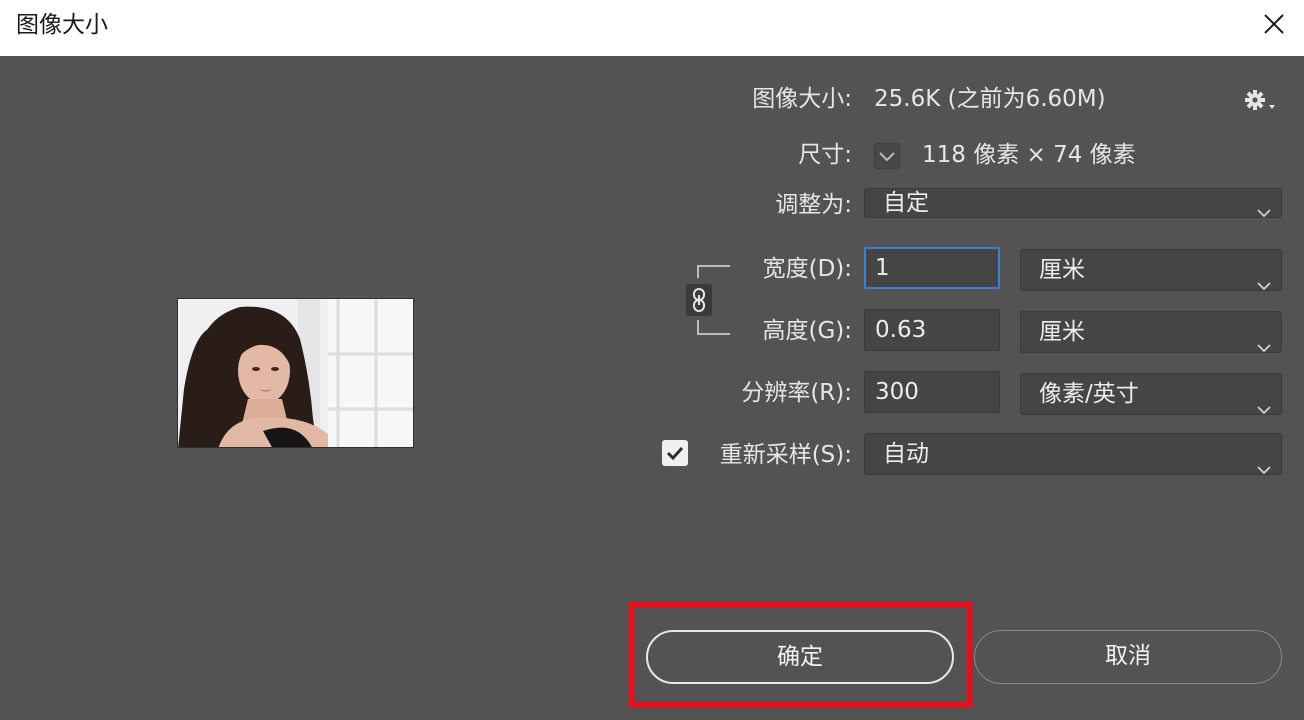 This screenshot has height=720, width=1304. Describe the element at coordinates (887, 156) in the screenshot. I see `dimensions-toggle` at that location.